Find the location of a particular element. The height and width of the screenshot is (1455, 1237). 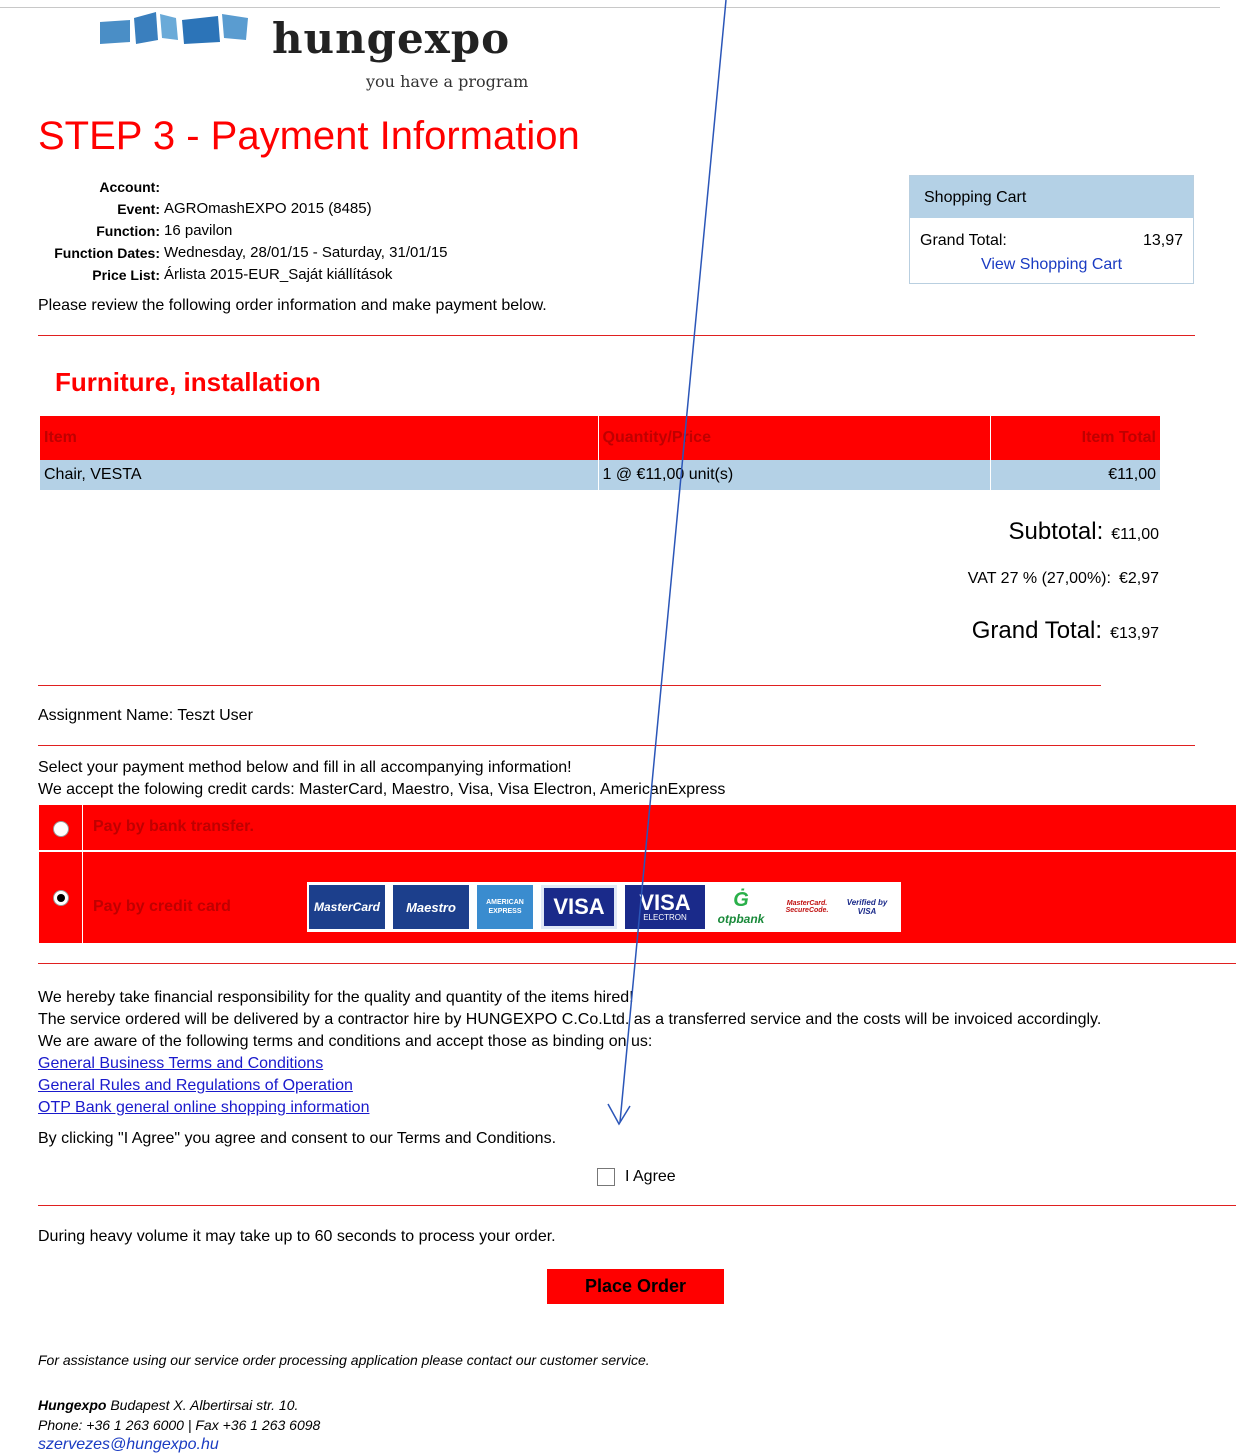

grand-total-row: Grand Total: €13,97 is located at coordinates (1065, 631).